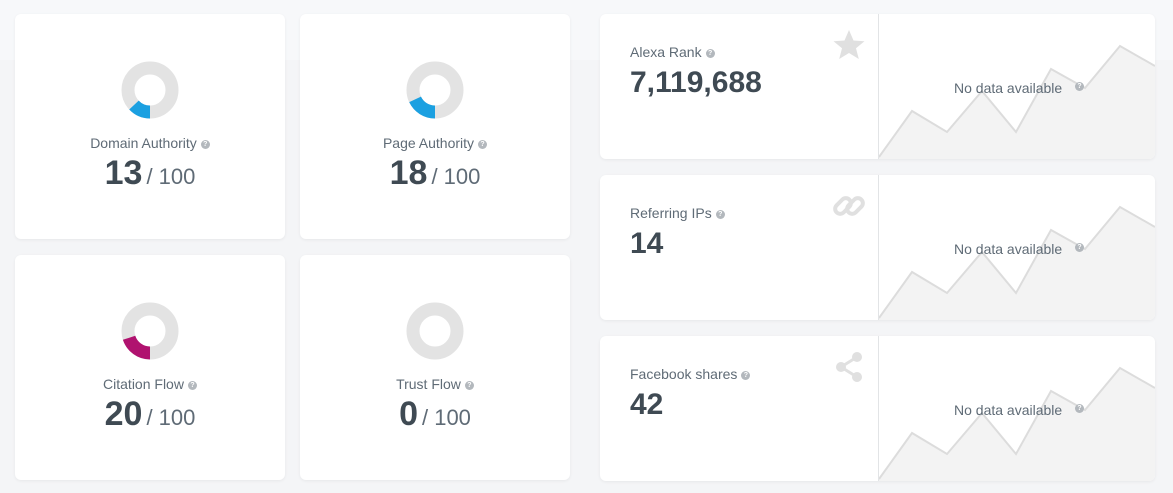  I want to click on facebook-shares-card: Facebook shares? 42 No data available ?, so click(877, 408).